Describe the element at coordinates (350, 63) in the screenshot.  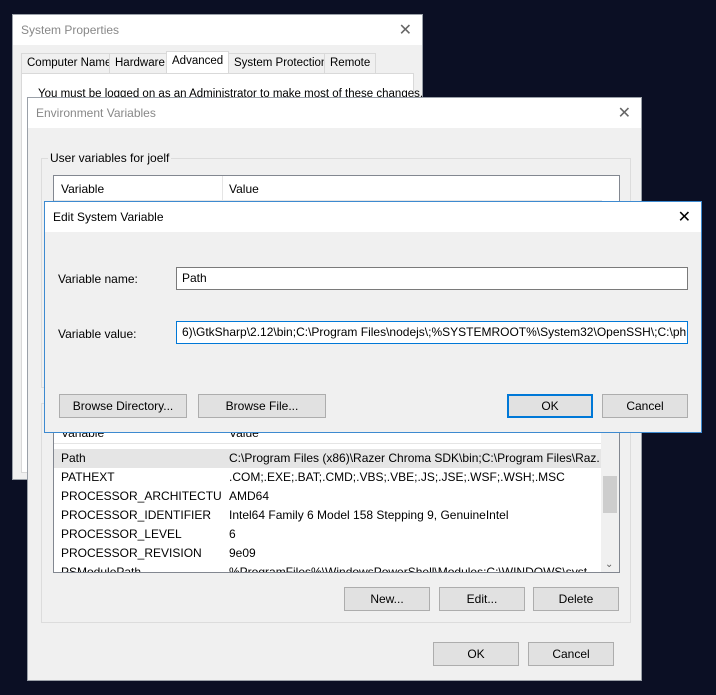
I see `tab-remote: Remote` at that location.